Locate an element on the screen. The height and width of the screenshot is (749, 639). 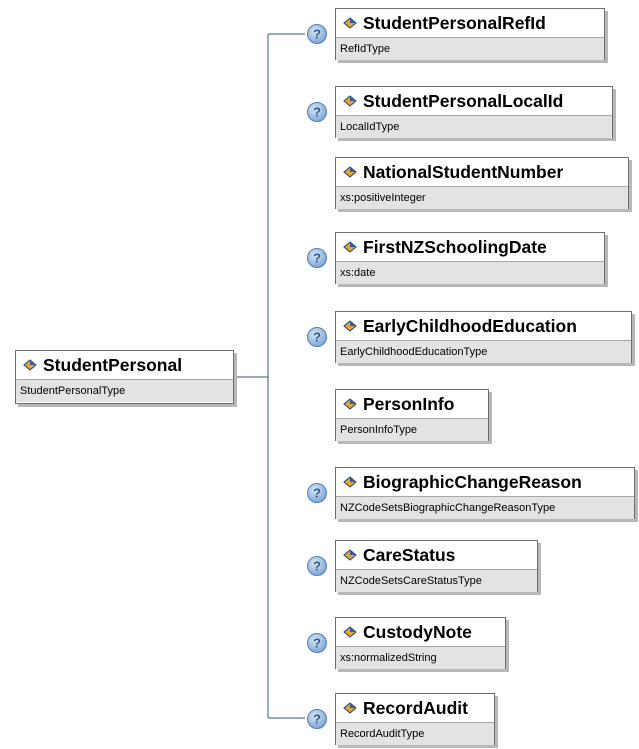
child-element-header: EarlyChildhoodEducation is located at coordinates (483, 326).